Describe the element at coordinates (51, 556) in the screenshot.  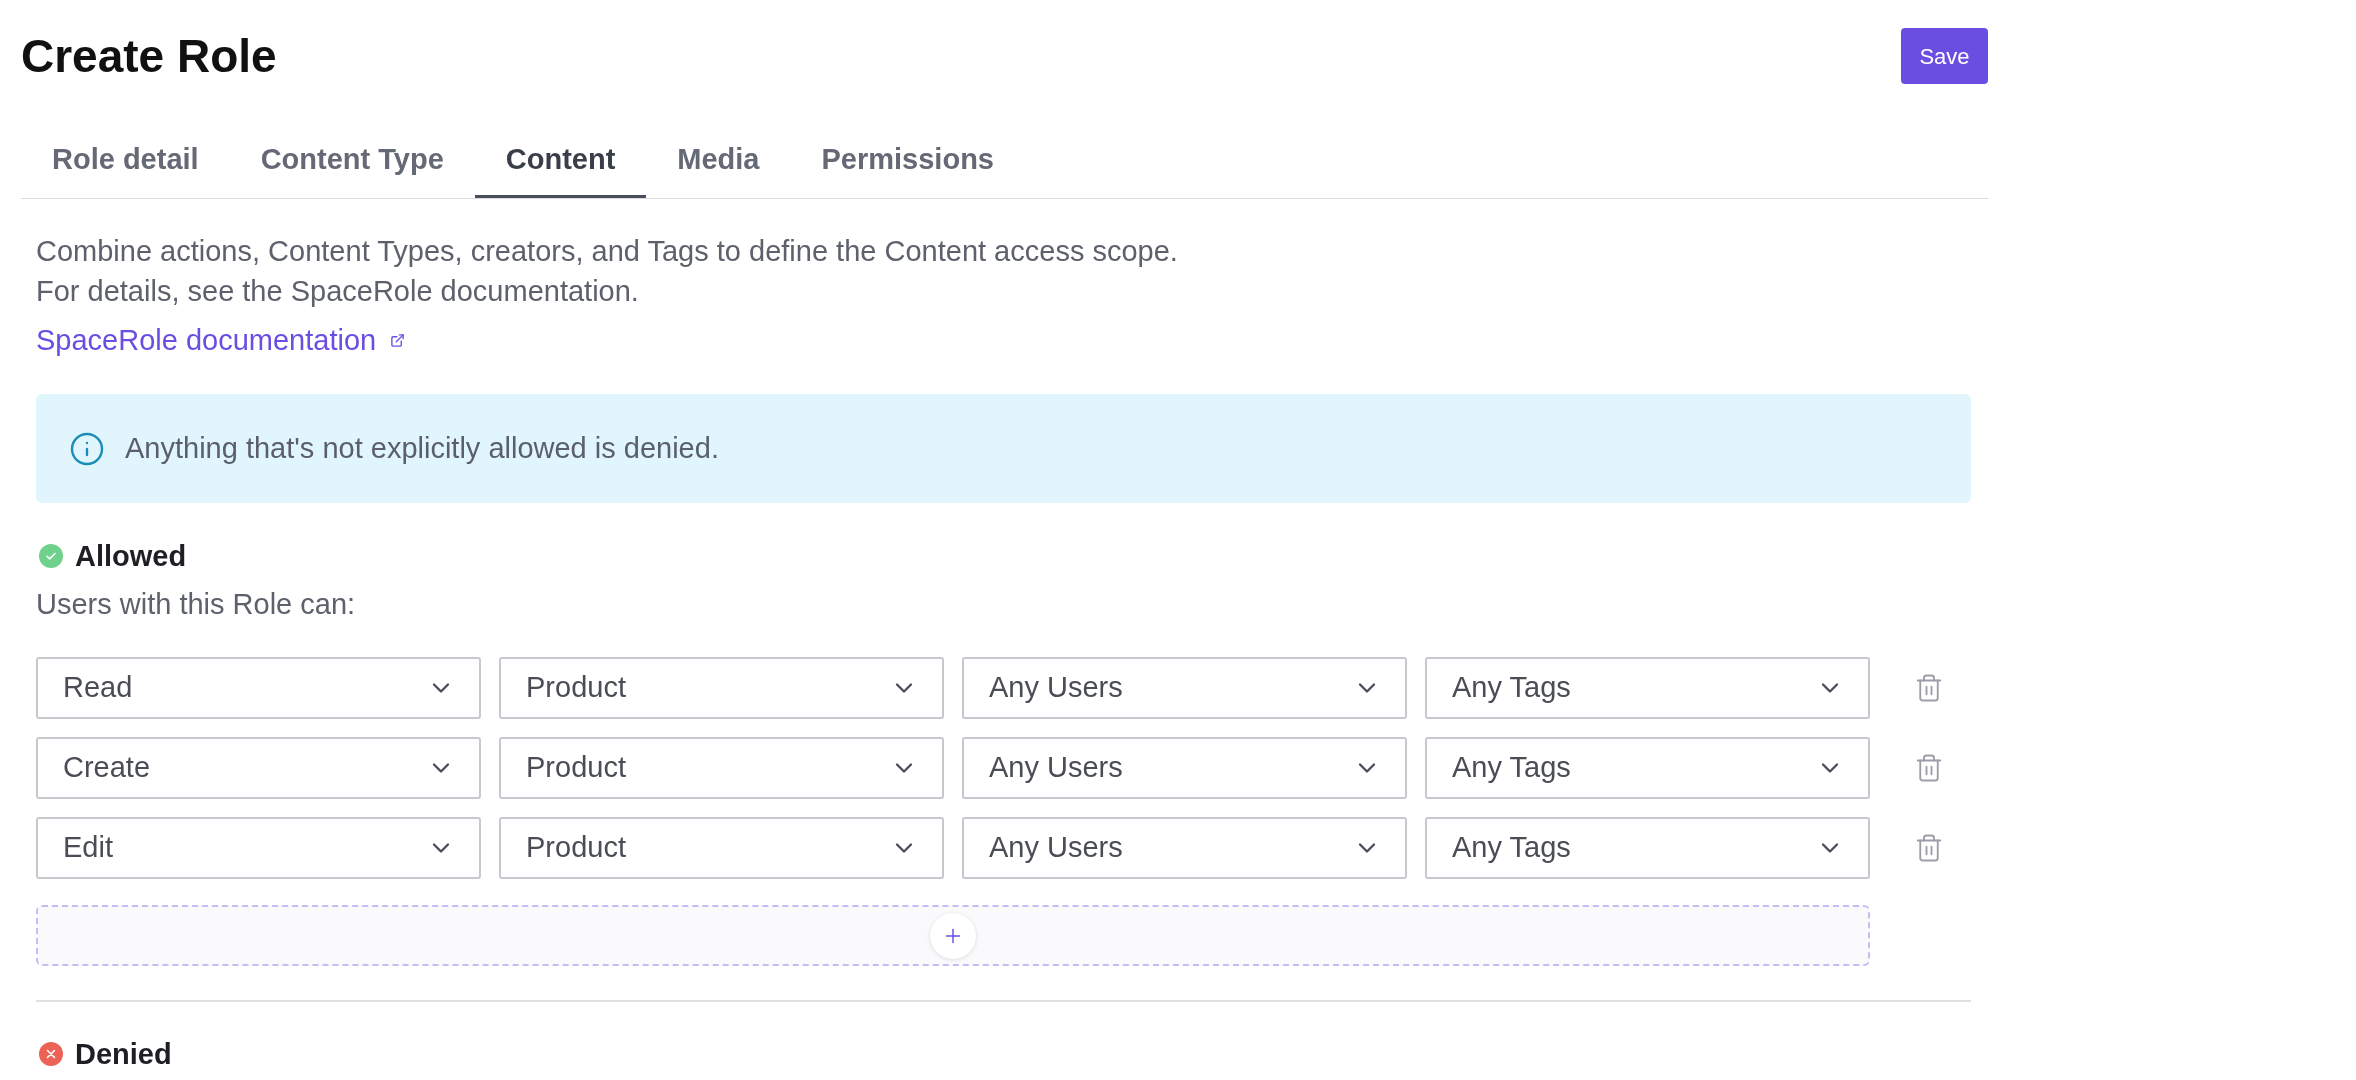
I see `check-circle-icon` at that location.